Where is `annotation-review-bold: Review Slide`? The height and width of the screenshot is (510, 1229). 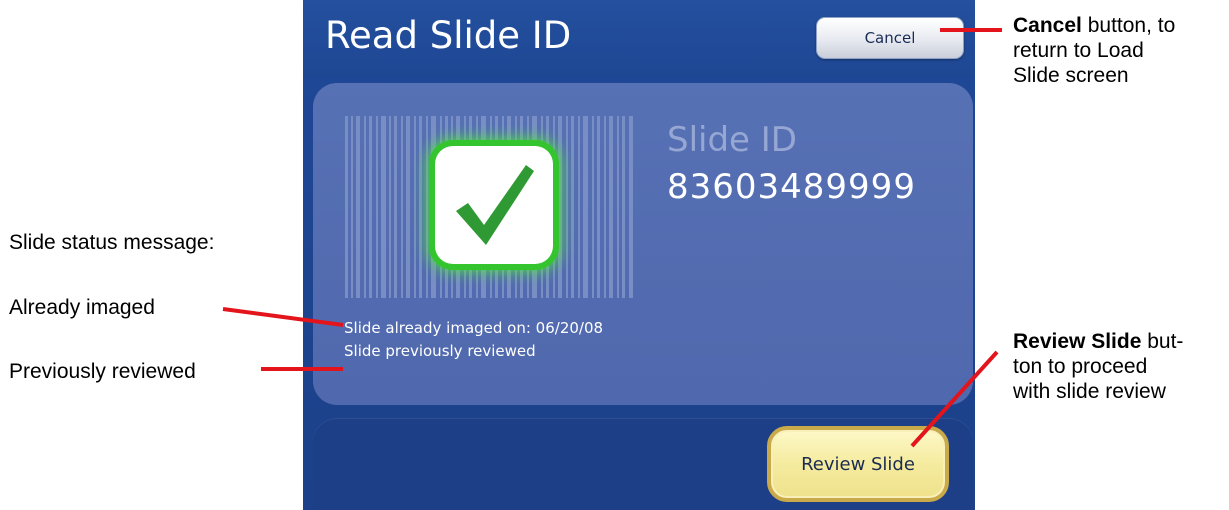 annotation-review-bold: Review Slide is located at coordinates (1077, 341).